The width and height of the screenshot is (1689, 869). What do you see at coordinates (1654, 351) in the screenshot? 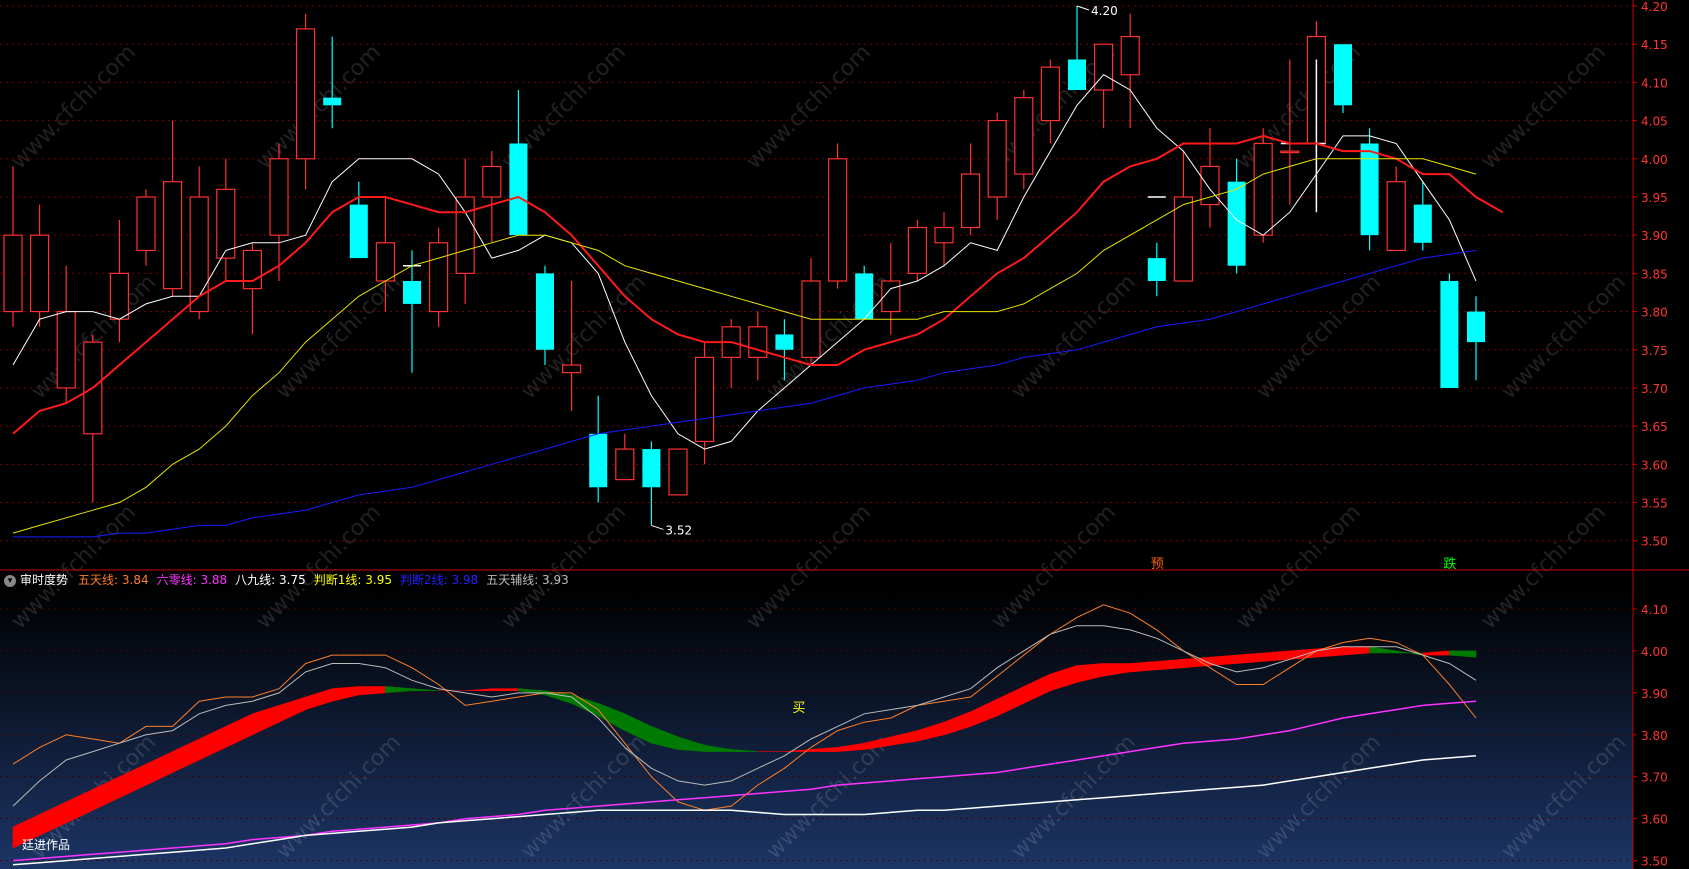
I see `y-tick-label: 3.75` at bounding box center [1654, 351].